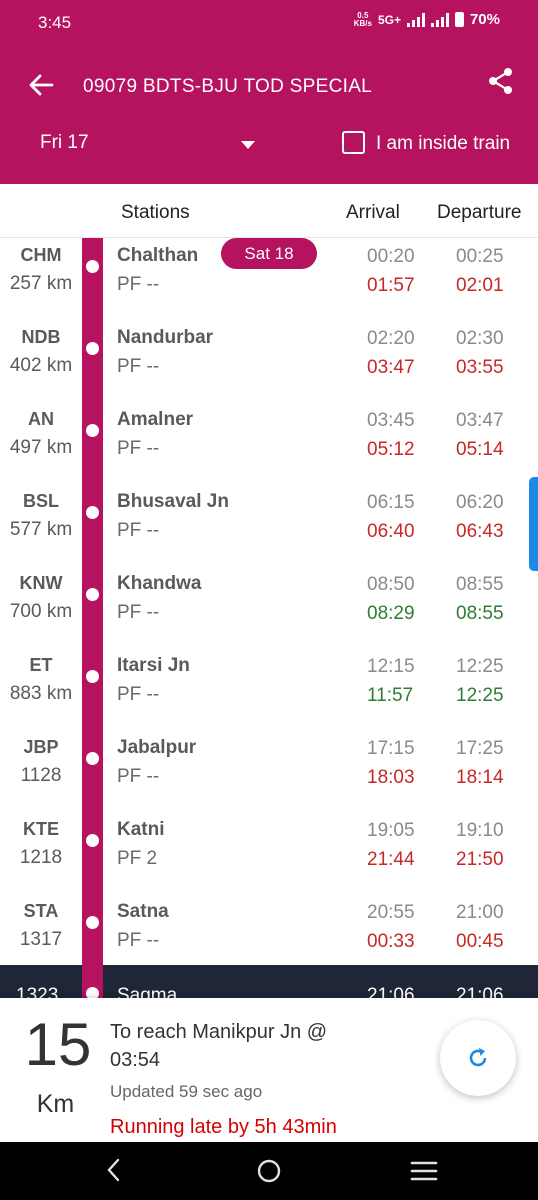 Image resolution: width=538 pixels, height=1200 pixels. What do you see at coordinates (186, 1091) in the screenshot?
I see `updated-text: Updated 59 sec ago` at bounding box center [186, 1091].